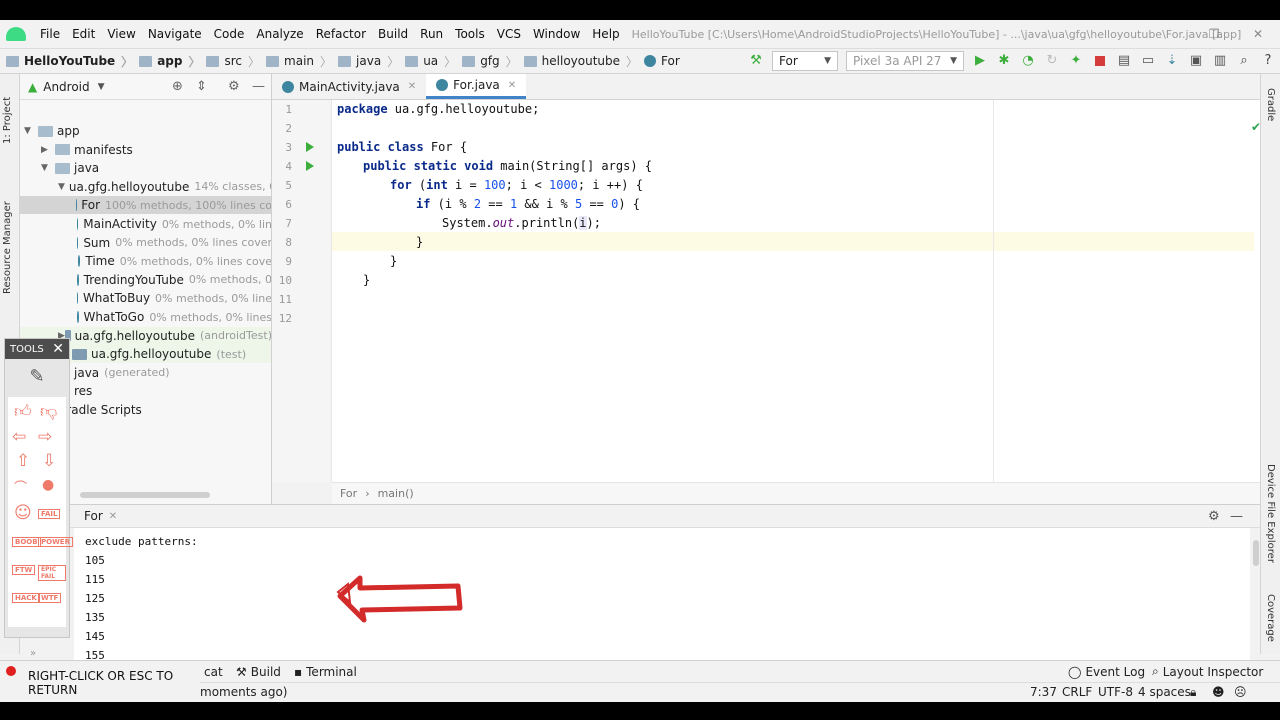  Describe the element at coordinates (659, 61) in the screenshot. I see `breadcrumb-for: For` at that location.